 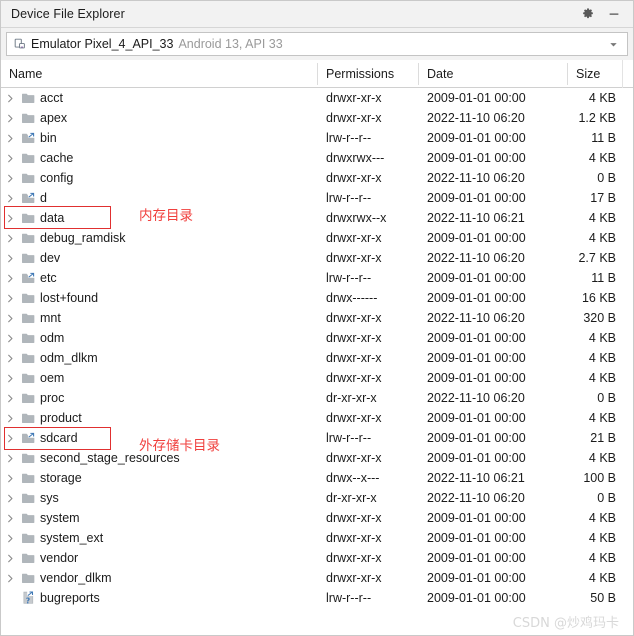 I want to click on table-row: data drwxrwx--x 2022-11-10 06:21 4 KB, so click(x=317, y=218).